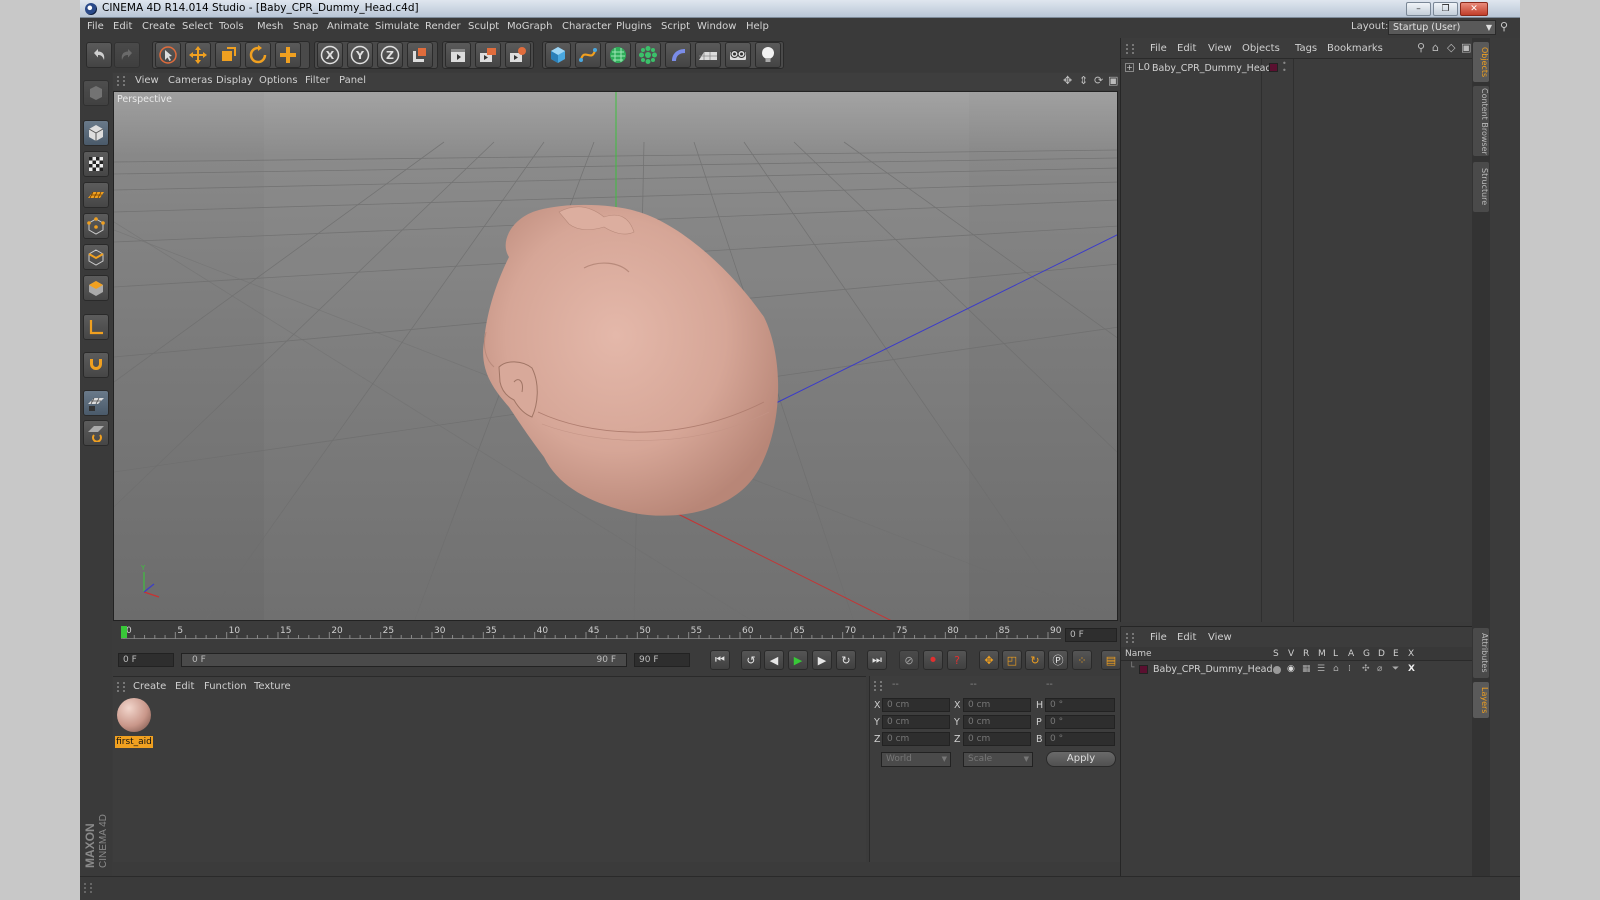 This screenshot has height=900, width=1600. What do you see at coordinates (997, 739) in the screenshot?
I see `size-z-field: 0 cm` at bounding box center [997, 739].